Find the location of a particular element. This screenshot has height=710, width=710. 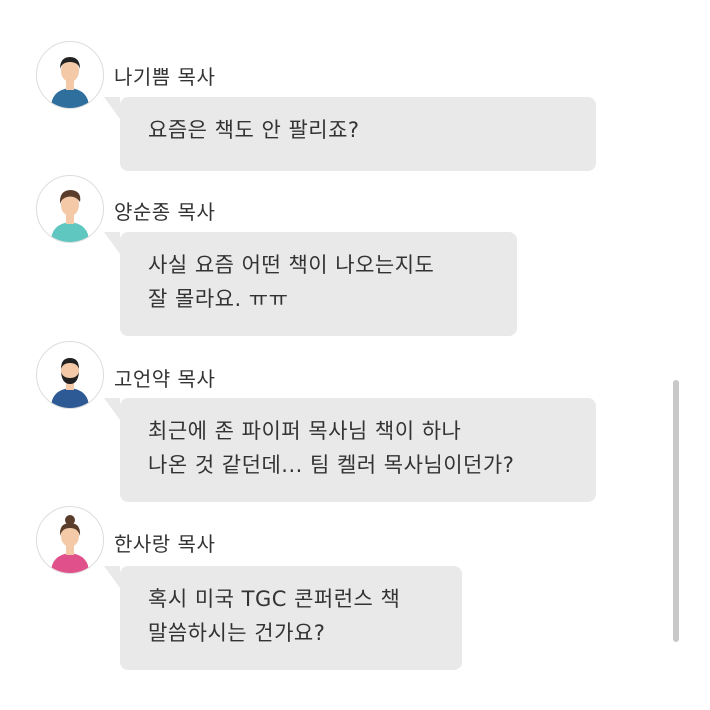

message-text: 혹시 미국 TGC 콘퍼런스 책 is located at coordinates (274, 599).